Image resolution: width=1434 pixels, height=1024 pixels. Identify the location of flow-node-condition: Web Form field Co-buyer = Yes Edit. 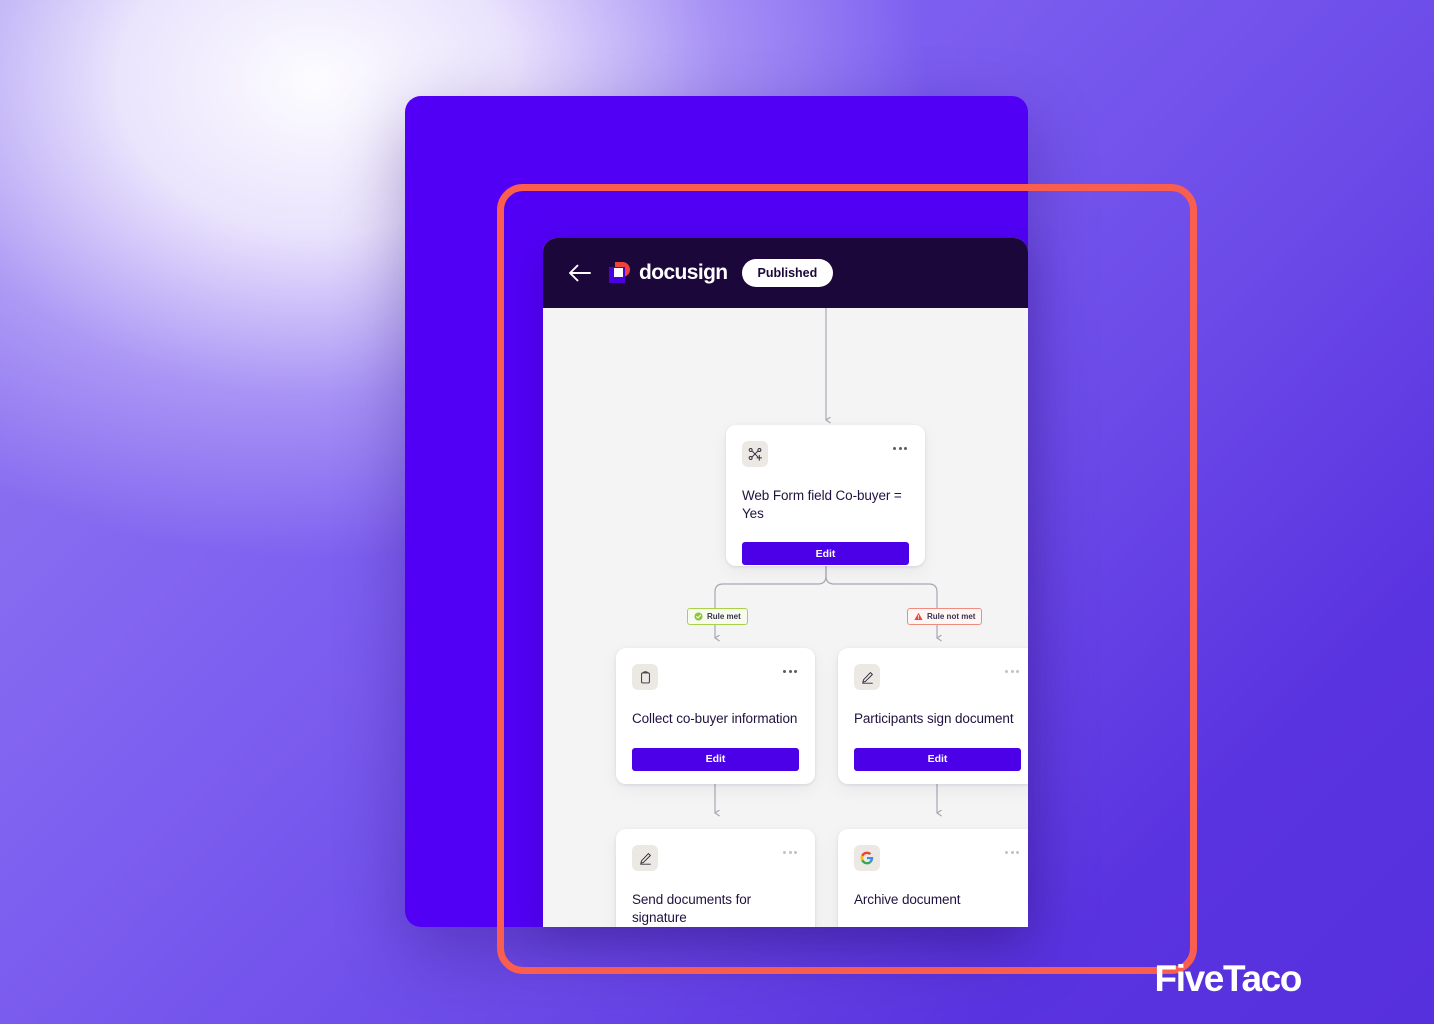
(825, 495).